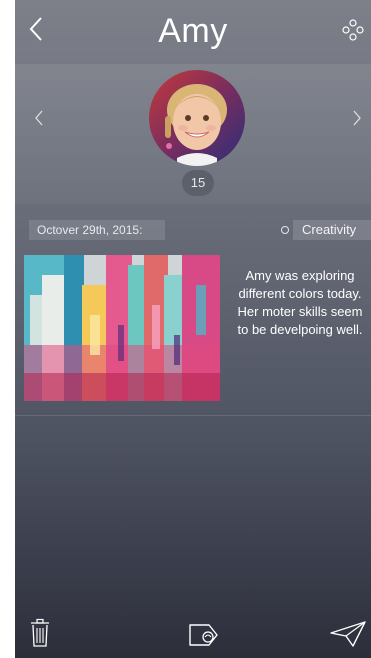 The width and height of the screenshot is (371, 658). I want to click on send-button, so click(348, 634).